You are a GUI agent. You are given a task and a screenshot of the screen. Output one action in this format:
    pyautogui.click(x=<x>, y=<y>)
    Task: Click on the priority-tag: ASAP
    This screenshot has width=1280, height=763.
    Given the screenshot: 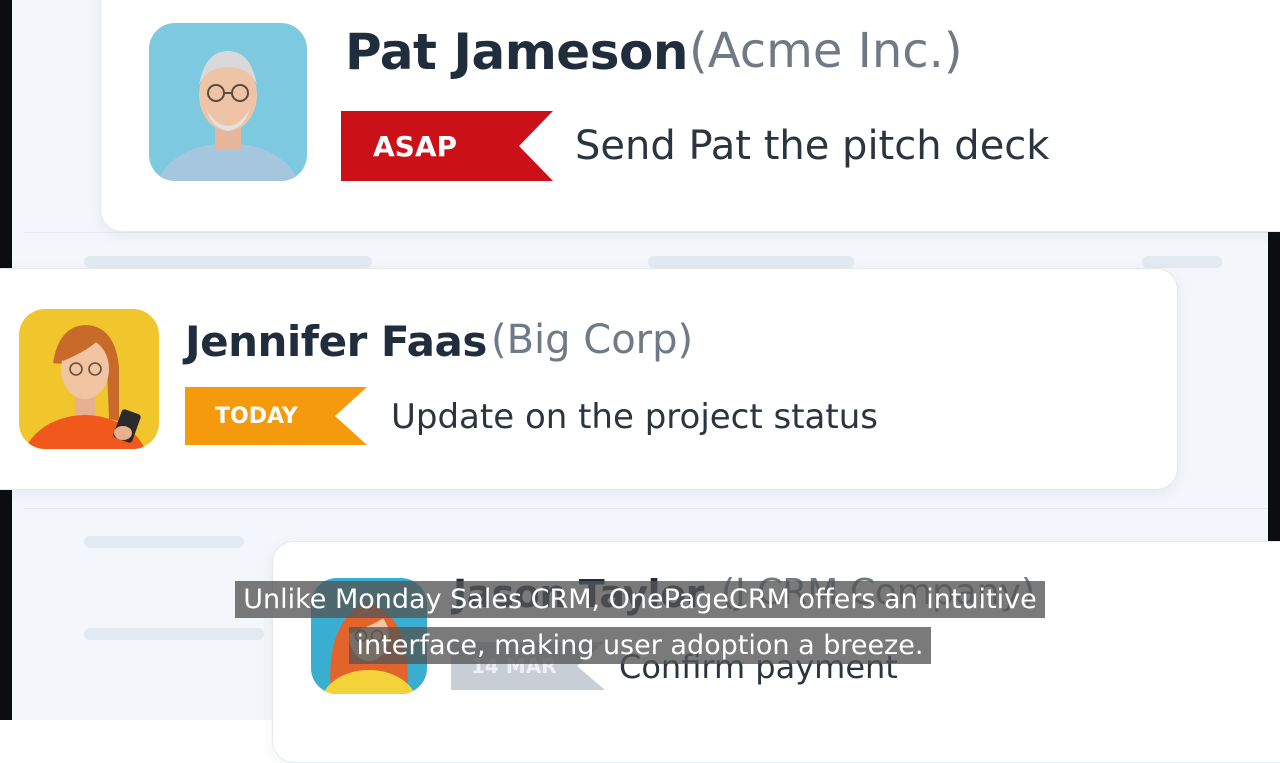 What is the action you would take?
    pyautogui.click(x=447, y=146)
    